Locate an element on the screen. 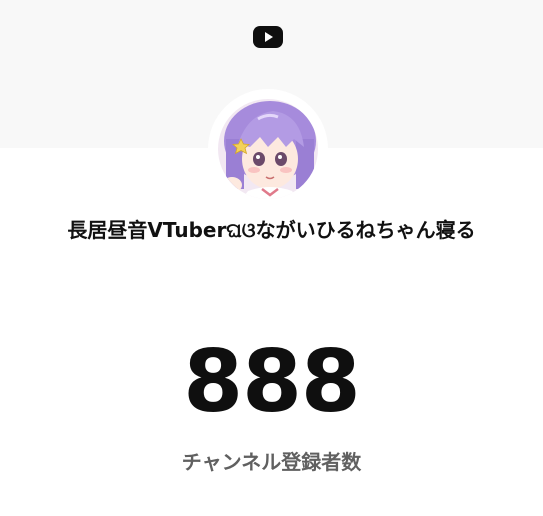 This screenshot has height=516, width=543. subscriber-count-label: チャンネル登録者数 is located at coordinates (271, 462).